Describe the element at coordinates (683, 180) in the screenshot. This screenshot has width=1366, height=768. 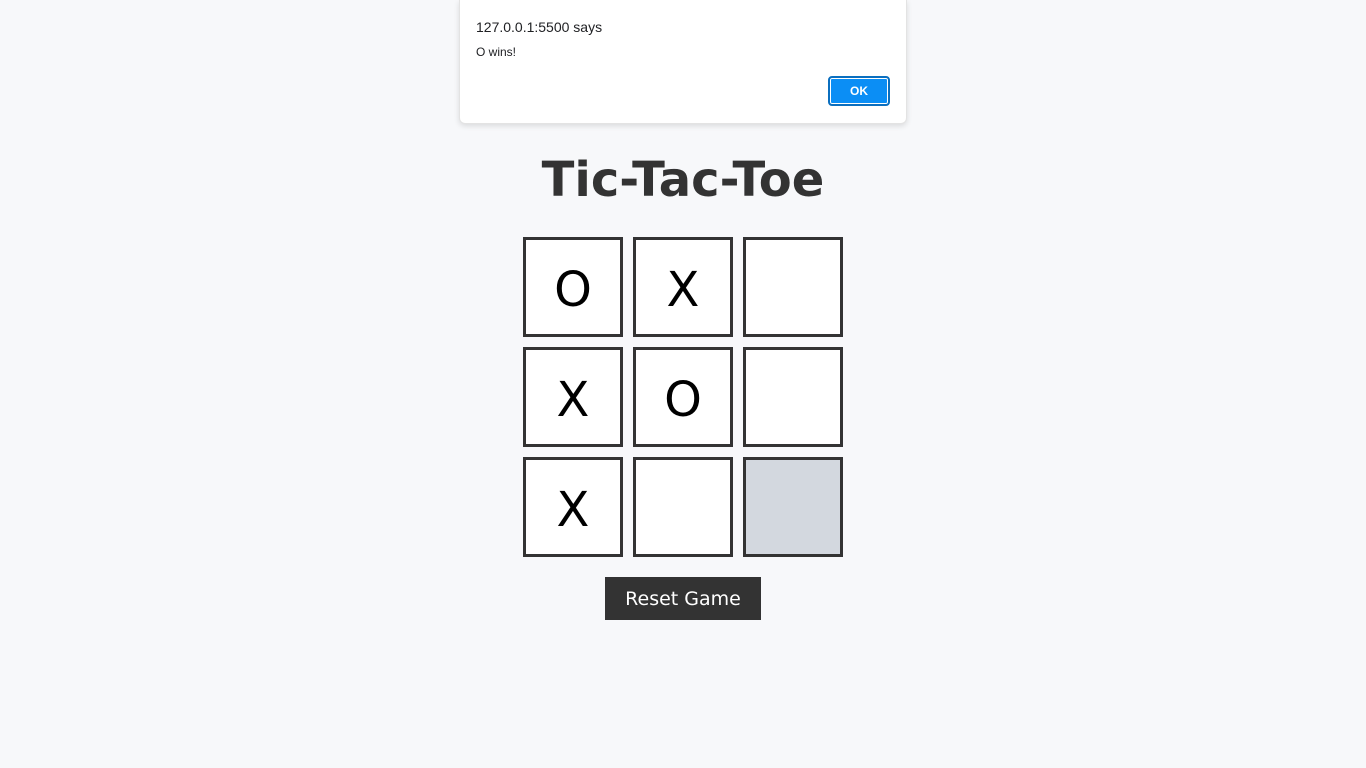
I see `page-title: Tic-Tac-Toe` at that location.